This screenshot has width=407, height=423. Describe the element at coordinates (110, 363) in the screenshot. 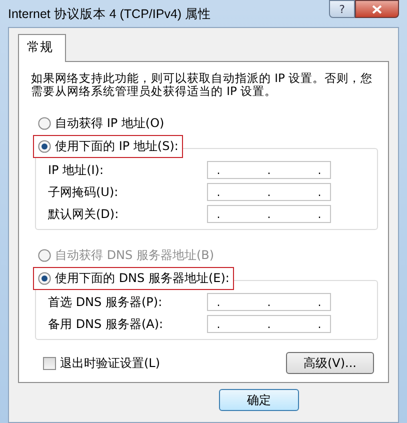

I see `checkbox-label: 退出时验证设置(L)` at that location.